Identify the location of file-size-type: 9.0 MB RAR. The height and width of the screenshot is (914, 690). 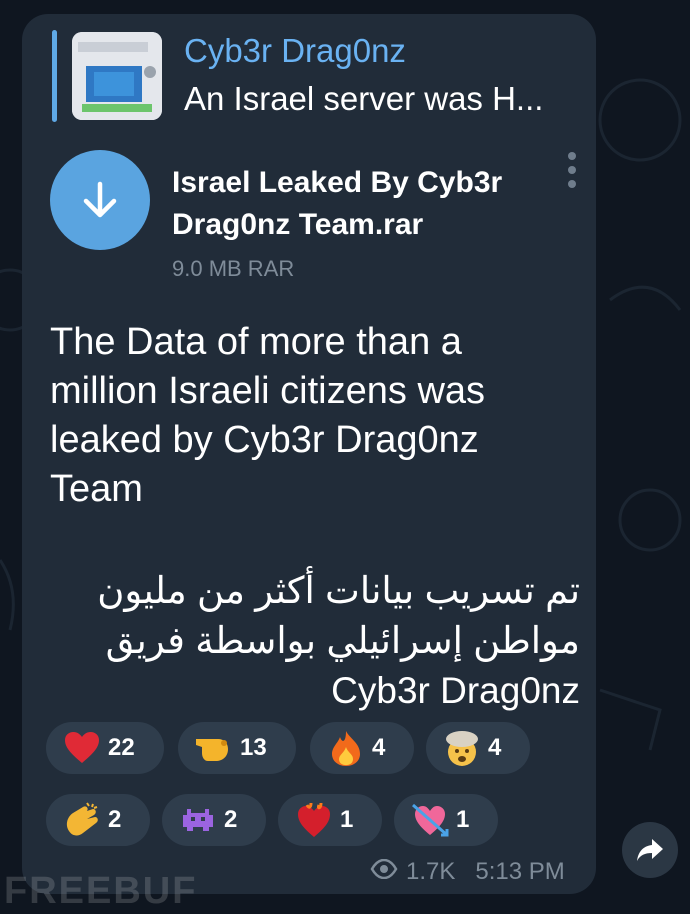
(233, 268).